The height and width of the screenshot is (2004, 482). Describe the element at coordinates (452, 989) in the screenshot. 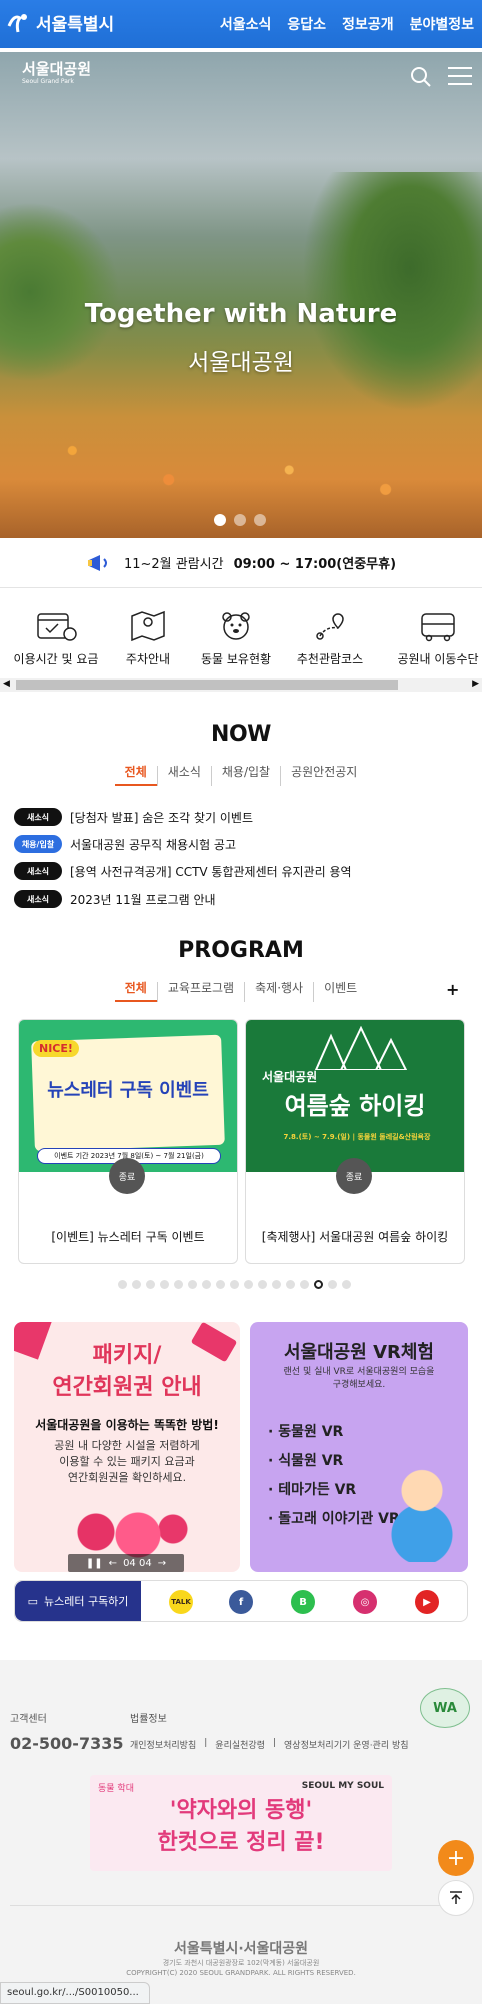

I see `program-more-button: +` at that location.